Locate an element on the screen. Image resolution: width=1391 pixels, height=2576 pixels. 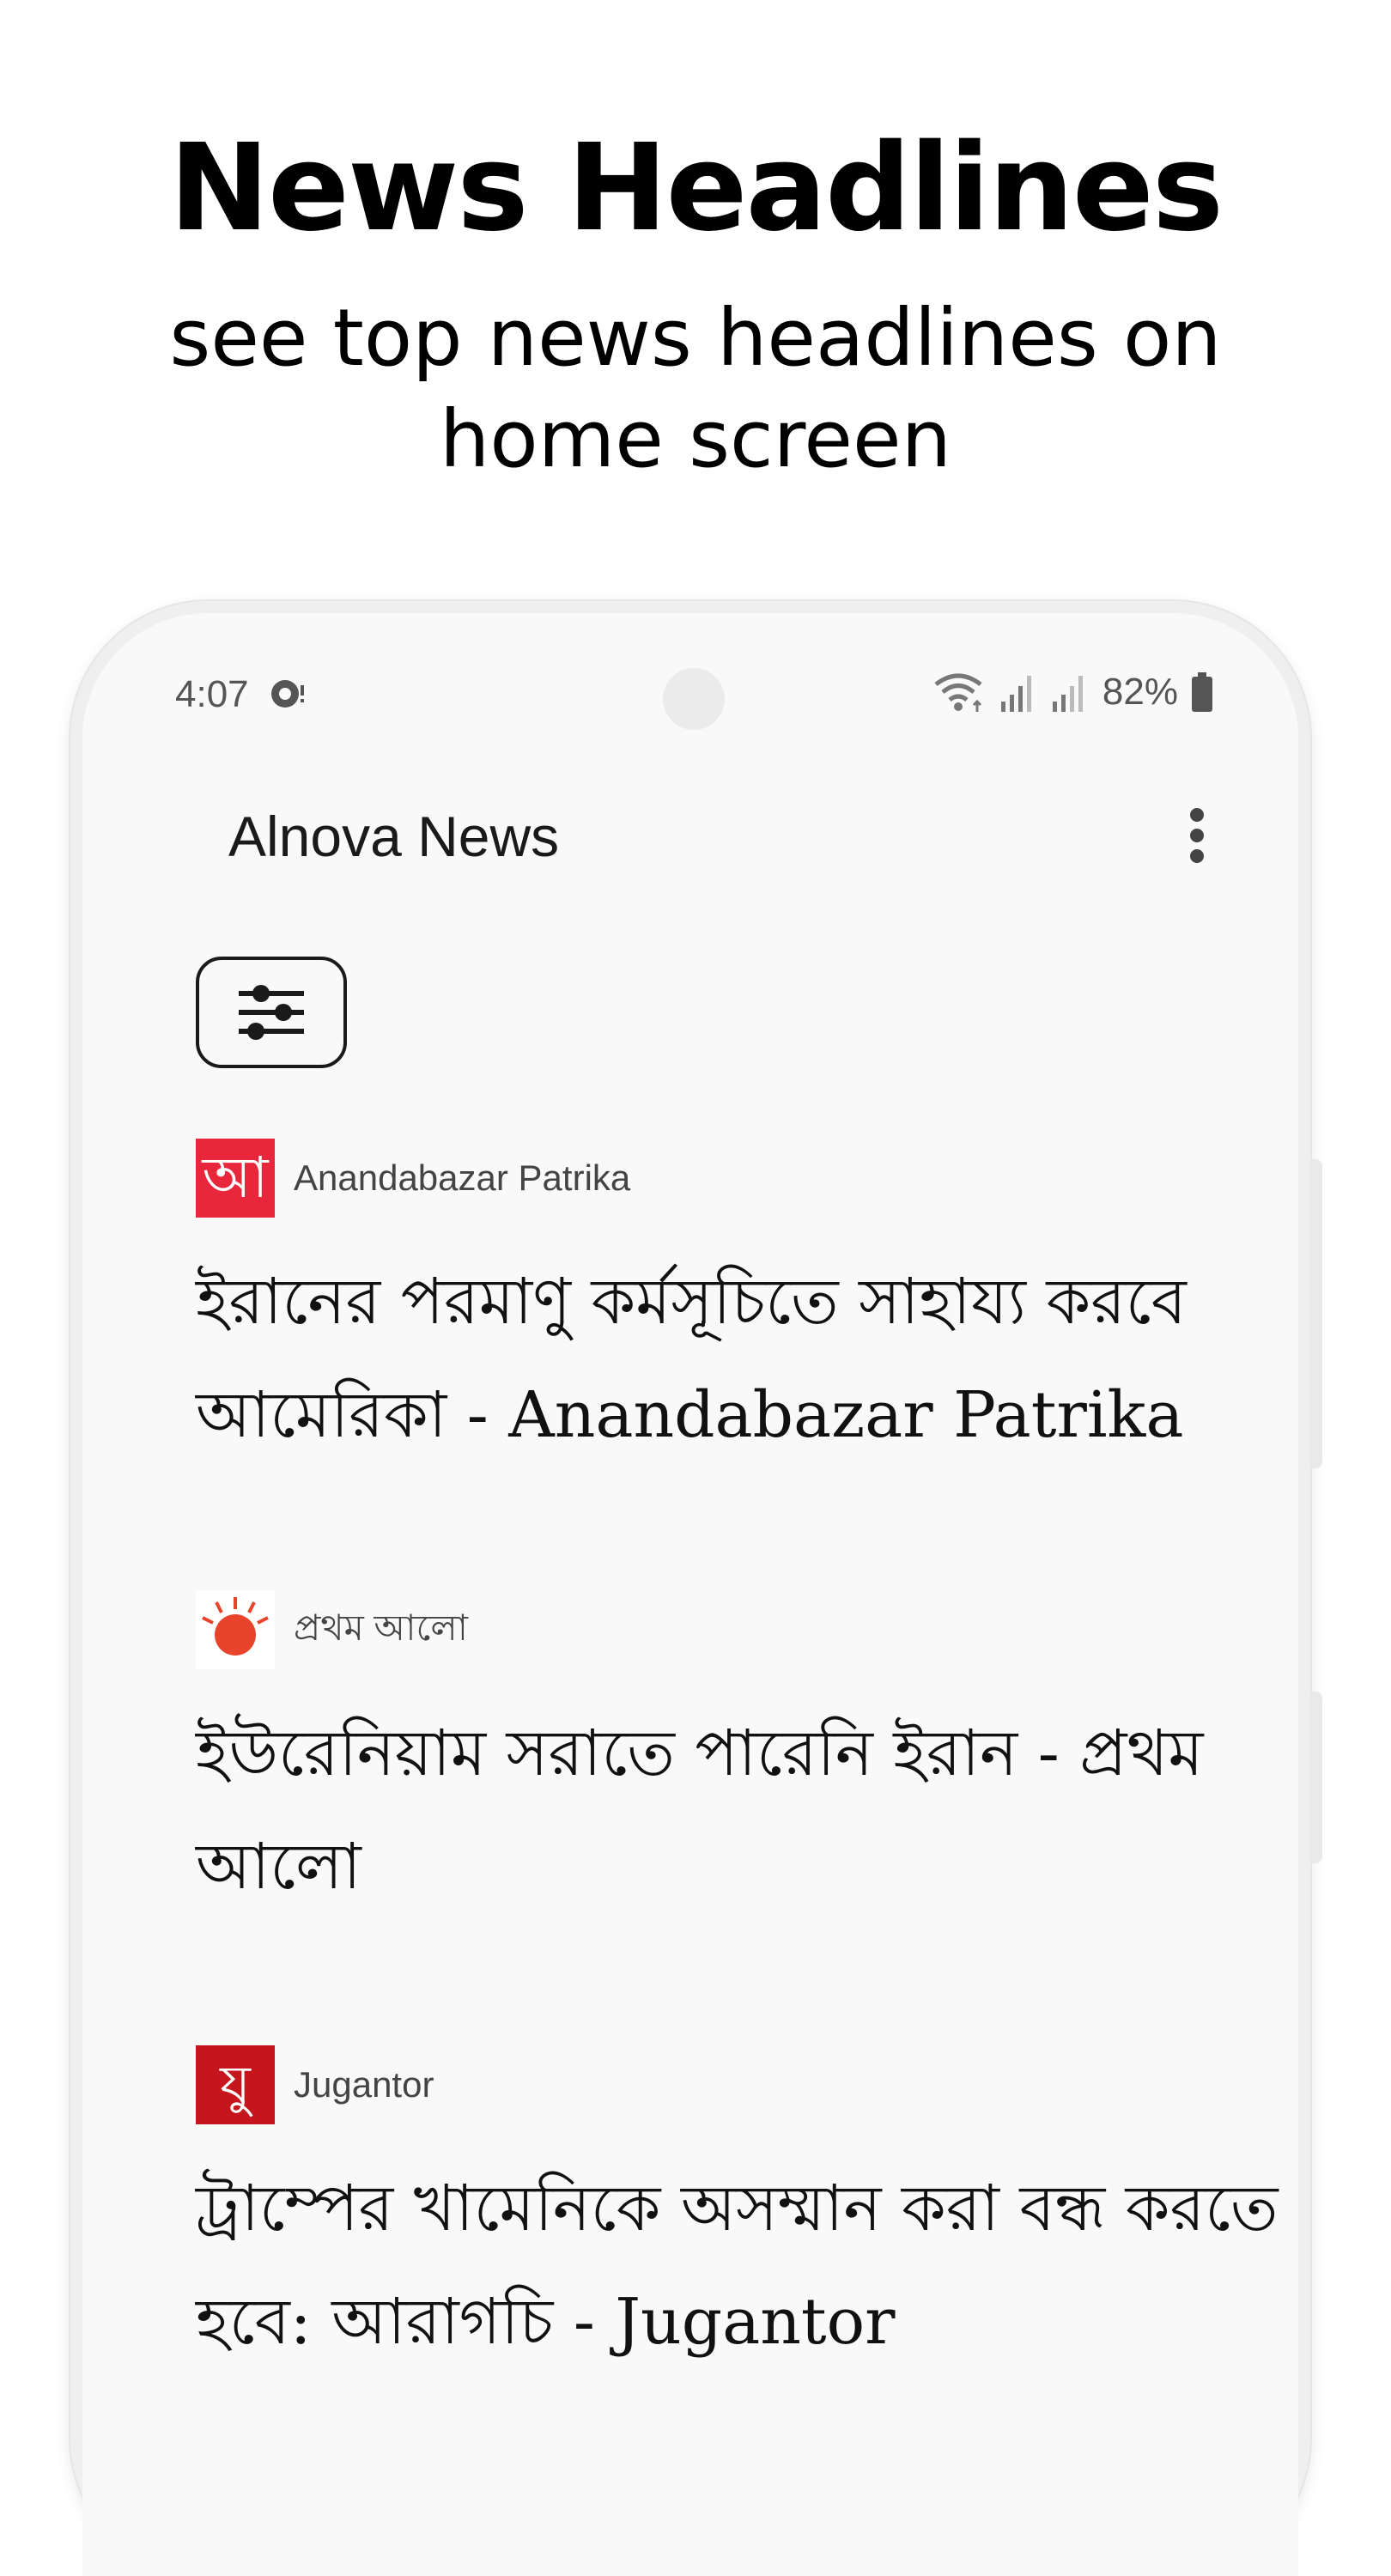
filter-button is located at coordinates (271, 1013).